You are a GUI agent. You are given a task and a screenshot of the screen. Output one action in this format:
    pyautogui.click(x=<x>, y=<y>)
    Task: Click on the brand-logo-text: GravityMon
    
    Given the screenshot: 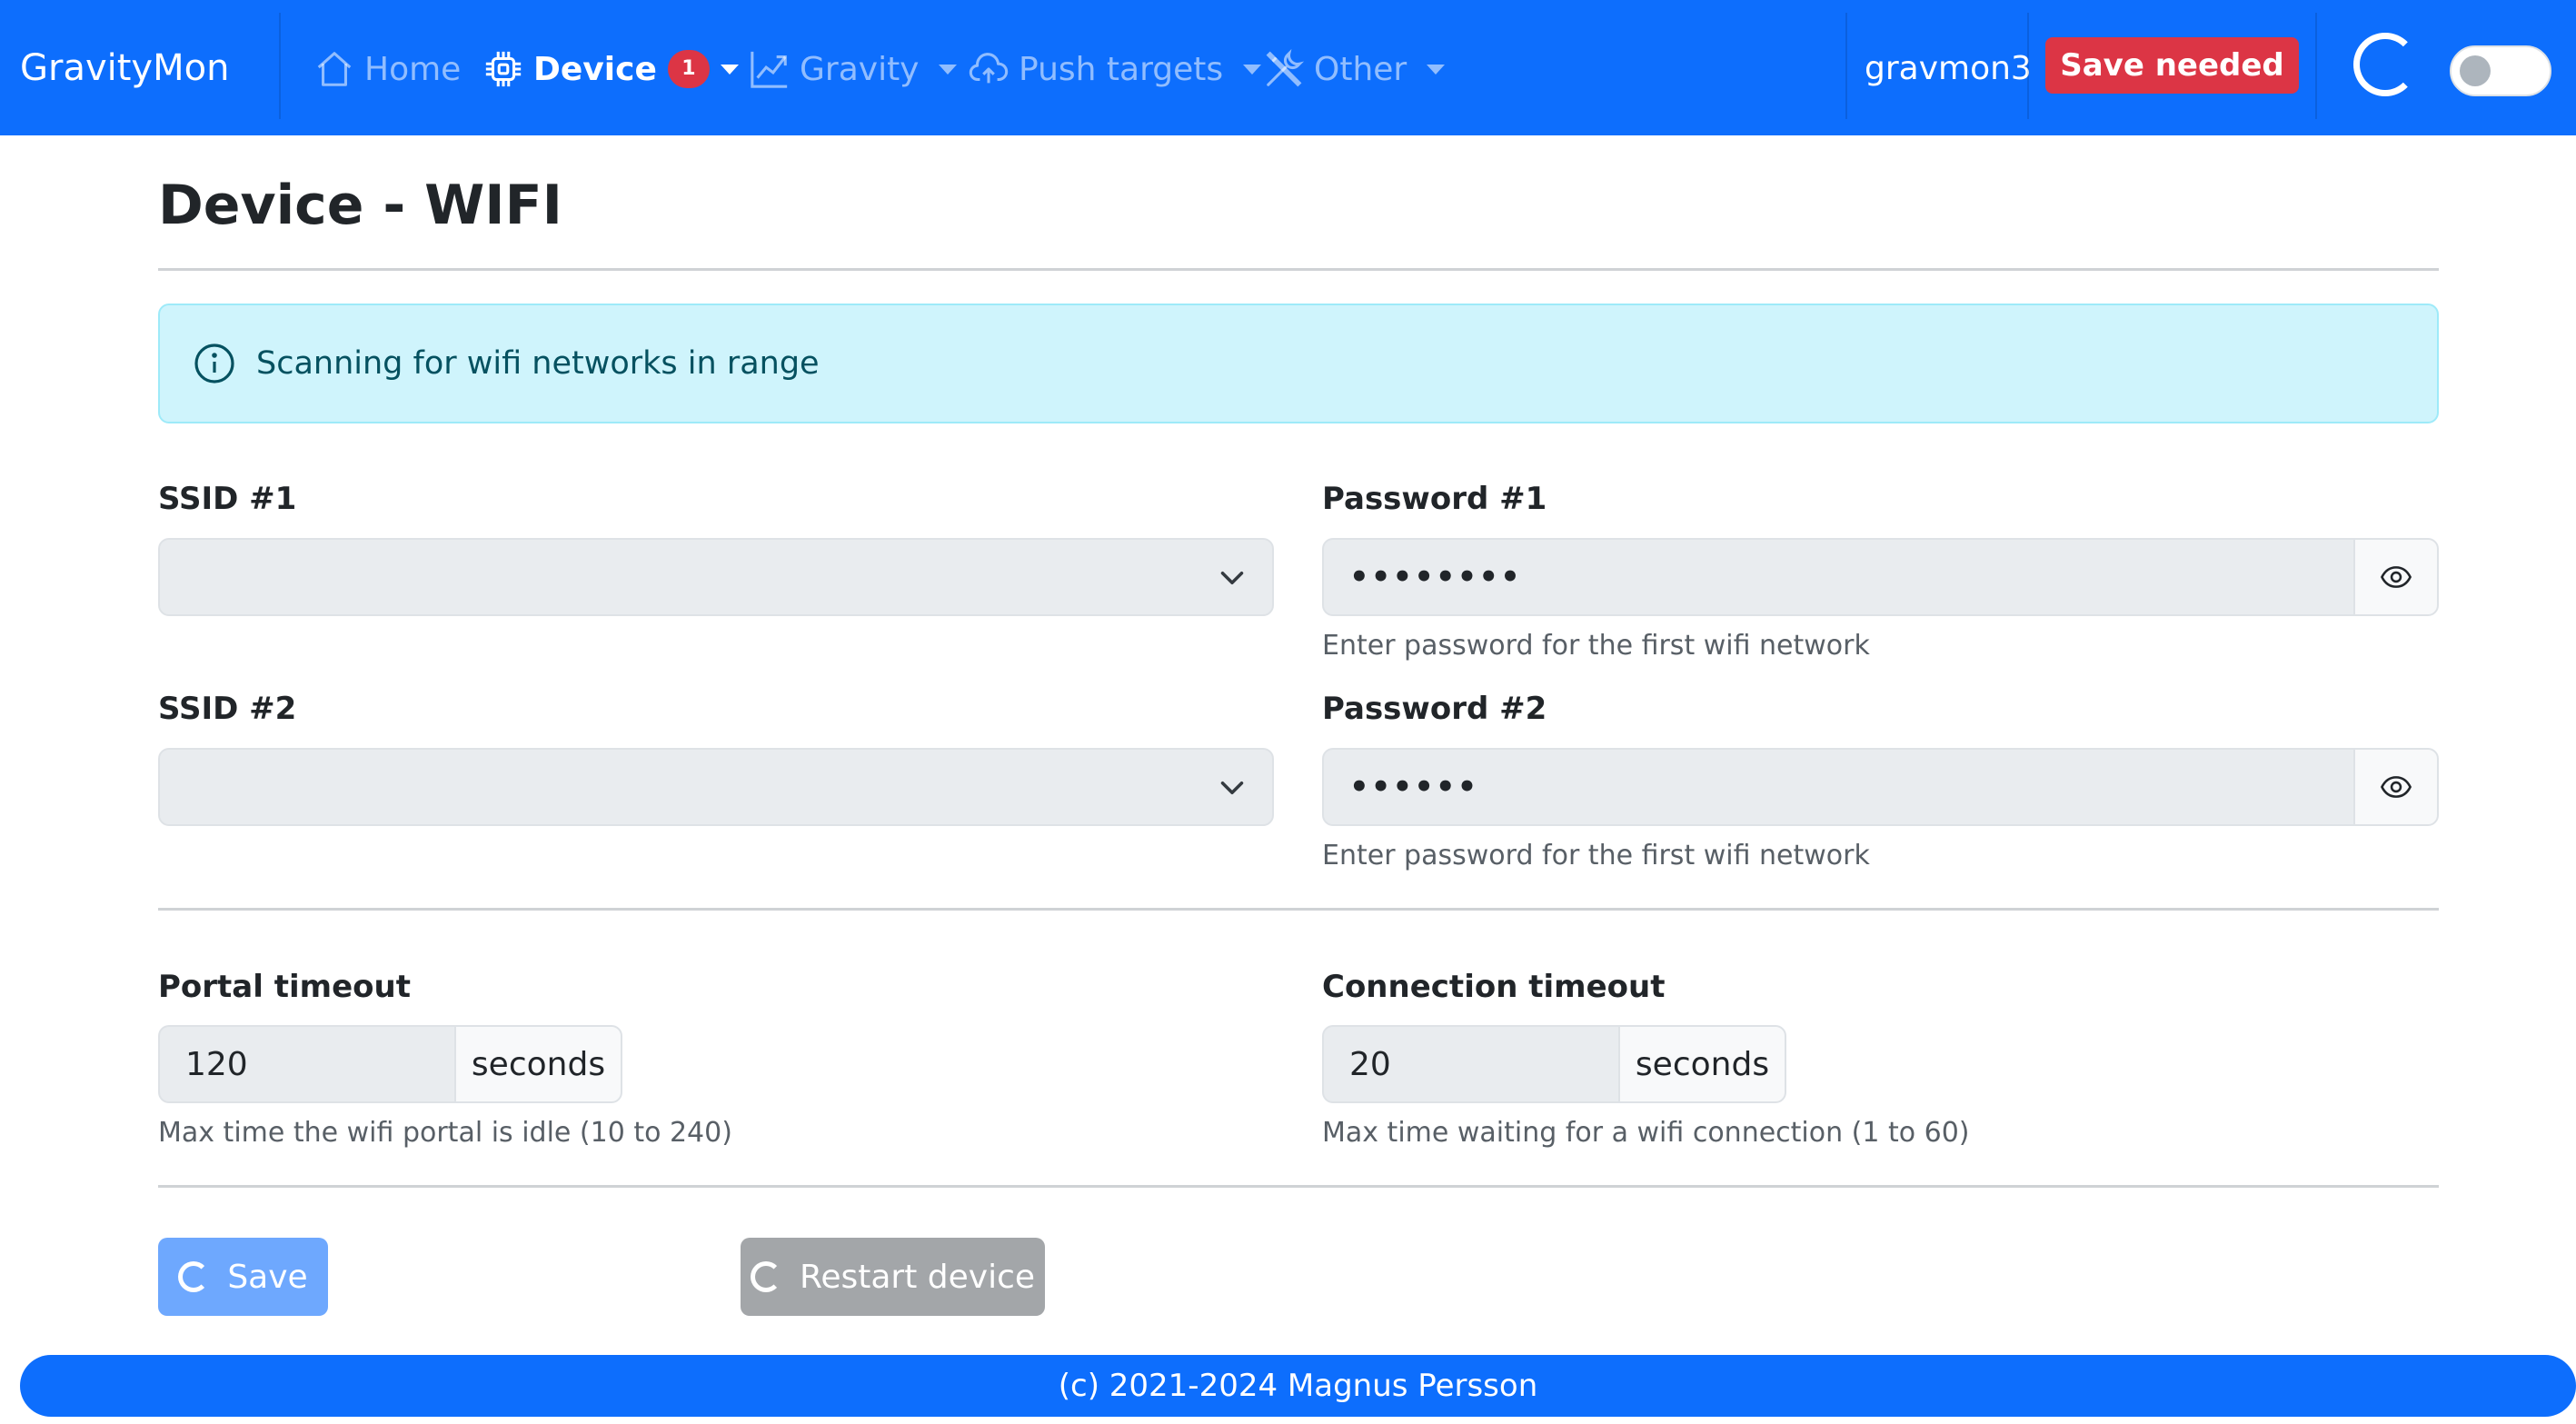 What is the action you would take?
    pyautogui.click(x=125, y=68)
    